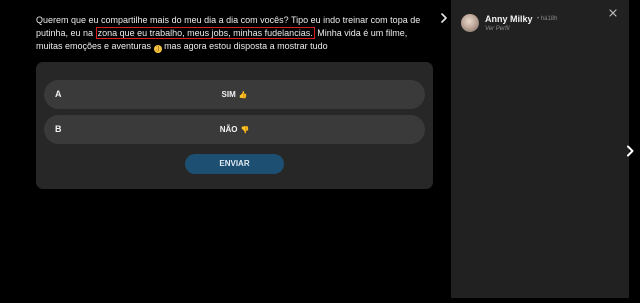  What do you see at coordinates (444, 18) in the screenshot?
I see `chevron-right-icon` at bounding box center [444, 18].